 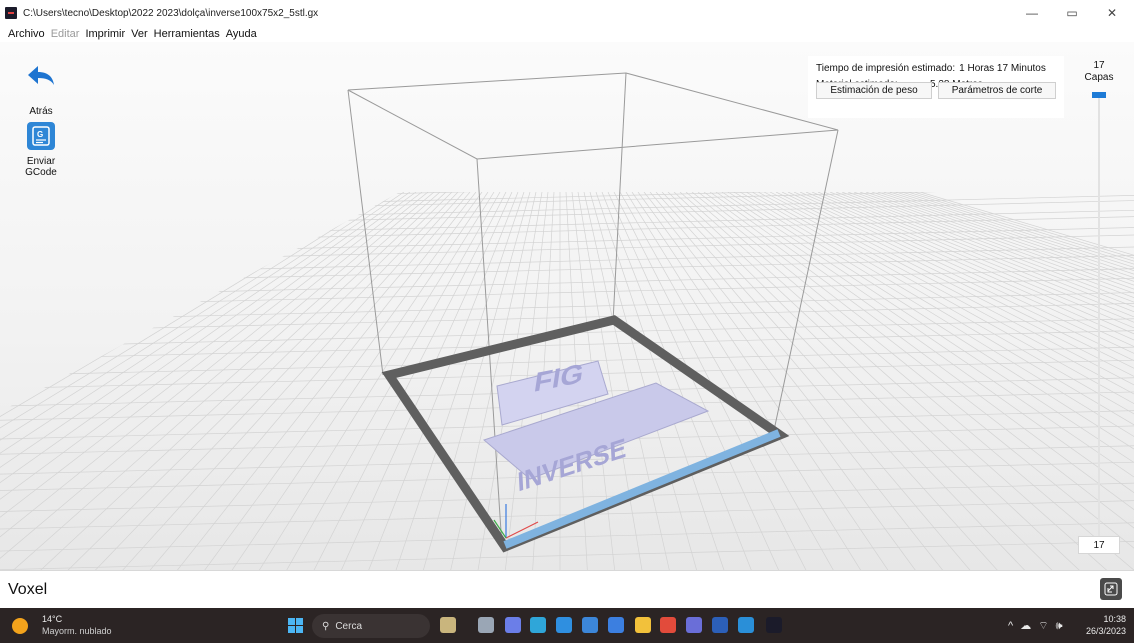 I want to click on send-label-line1: Enviar, so click(x=41, y=161).